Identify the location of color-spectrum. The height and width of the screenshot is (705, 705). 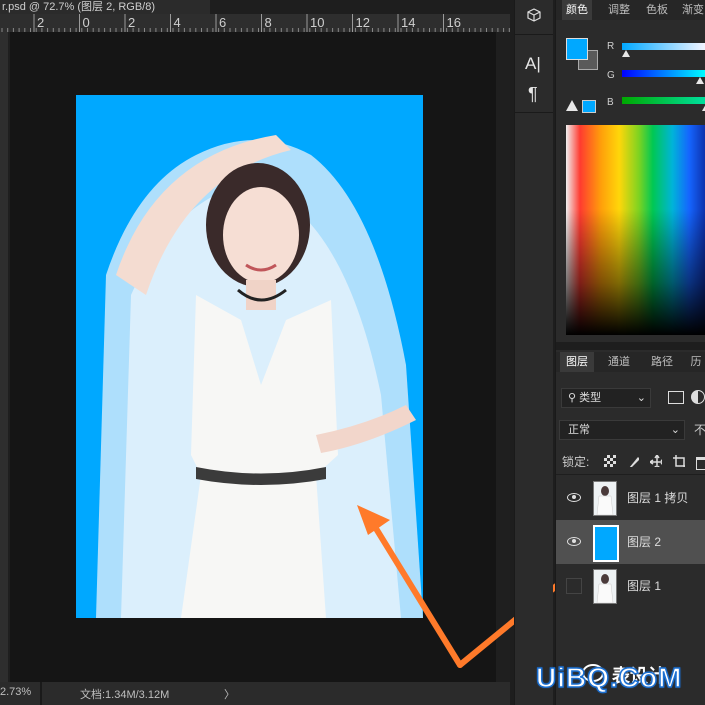
(635, 230).